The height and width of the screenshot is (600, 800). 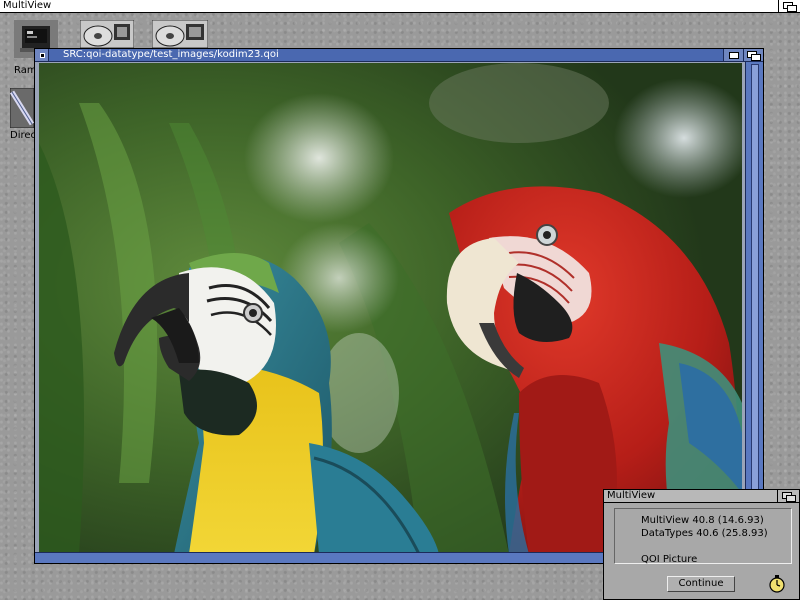 What do you see at coordinates (107, 34) in the screenshot?
I see `hard-disk-icon` at bounding box center [107, 34].